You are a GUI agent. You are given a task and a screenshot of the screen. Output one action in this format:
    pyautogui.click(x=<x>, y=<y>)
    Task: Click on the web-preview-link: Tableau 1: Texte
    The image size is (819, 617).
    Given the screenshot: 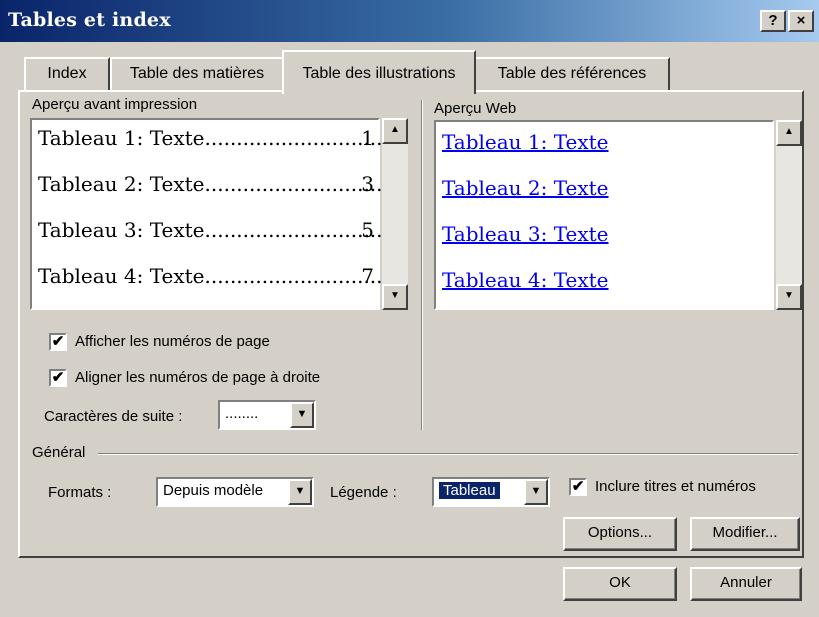 What is the action you would take?
    pyautogui.click(x=525, y=142)
    